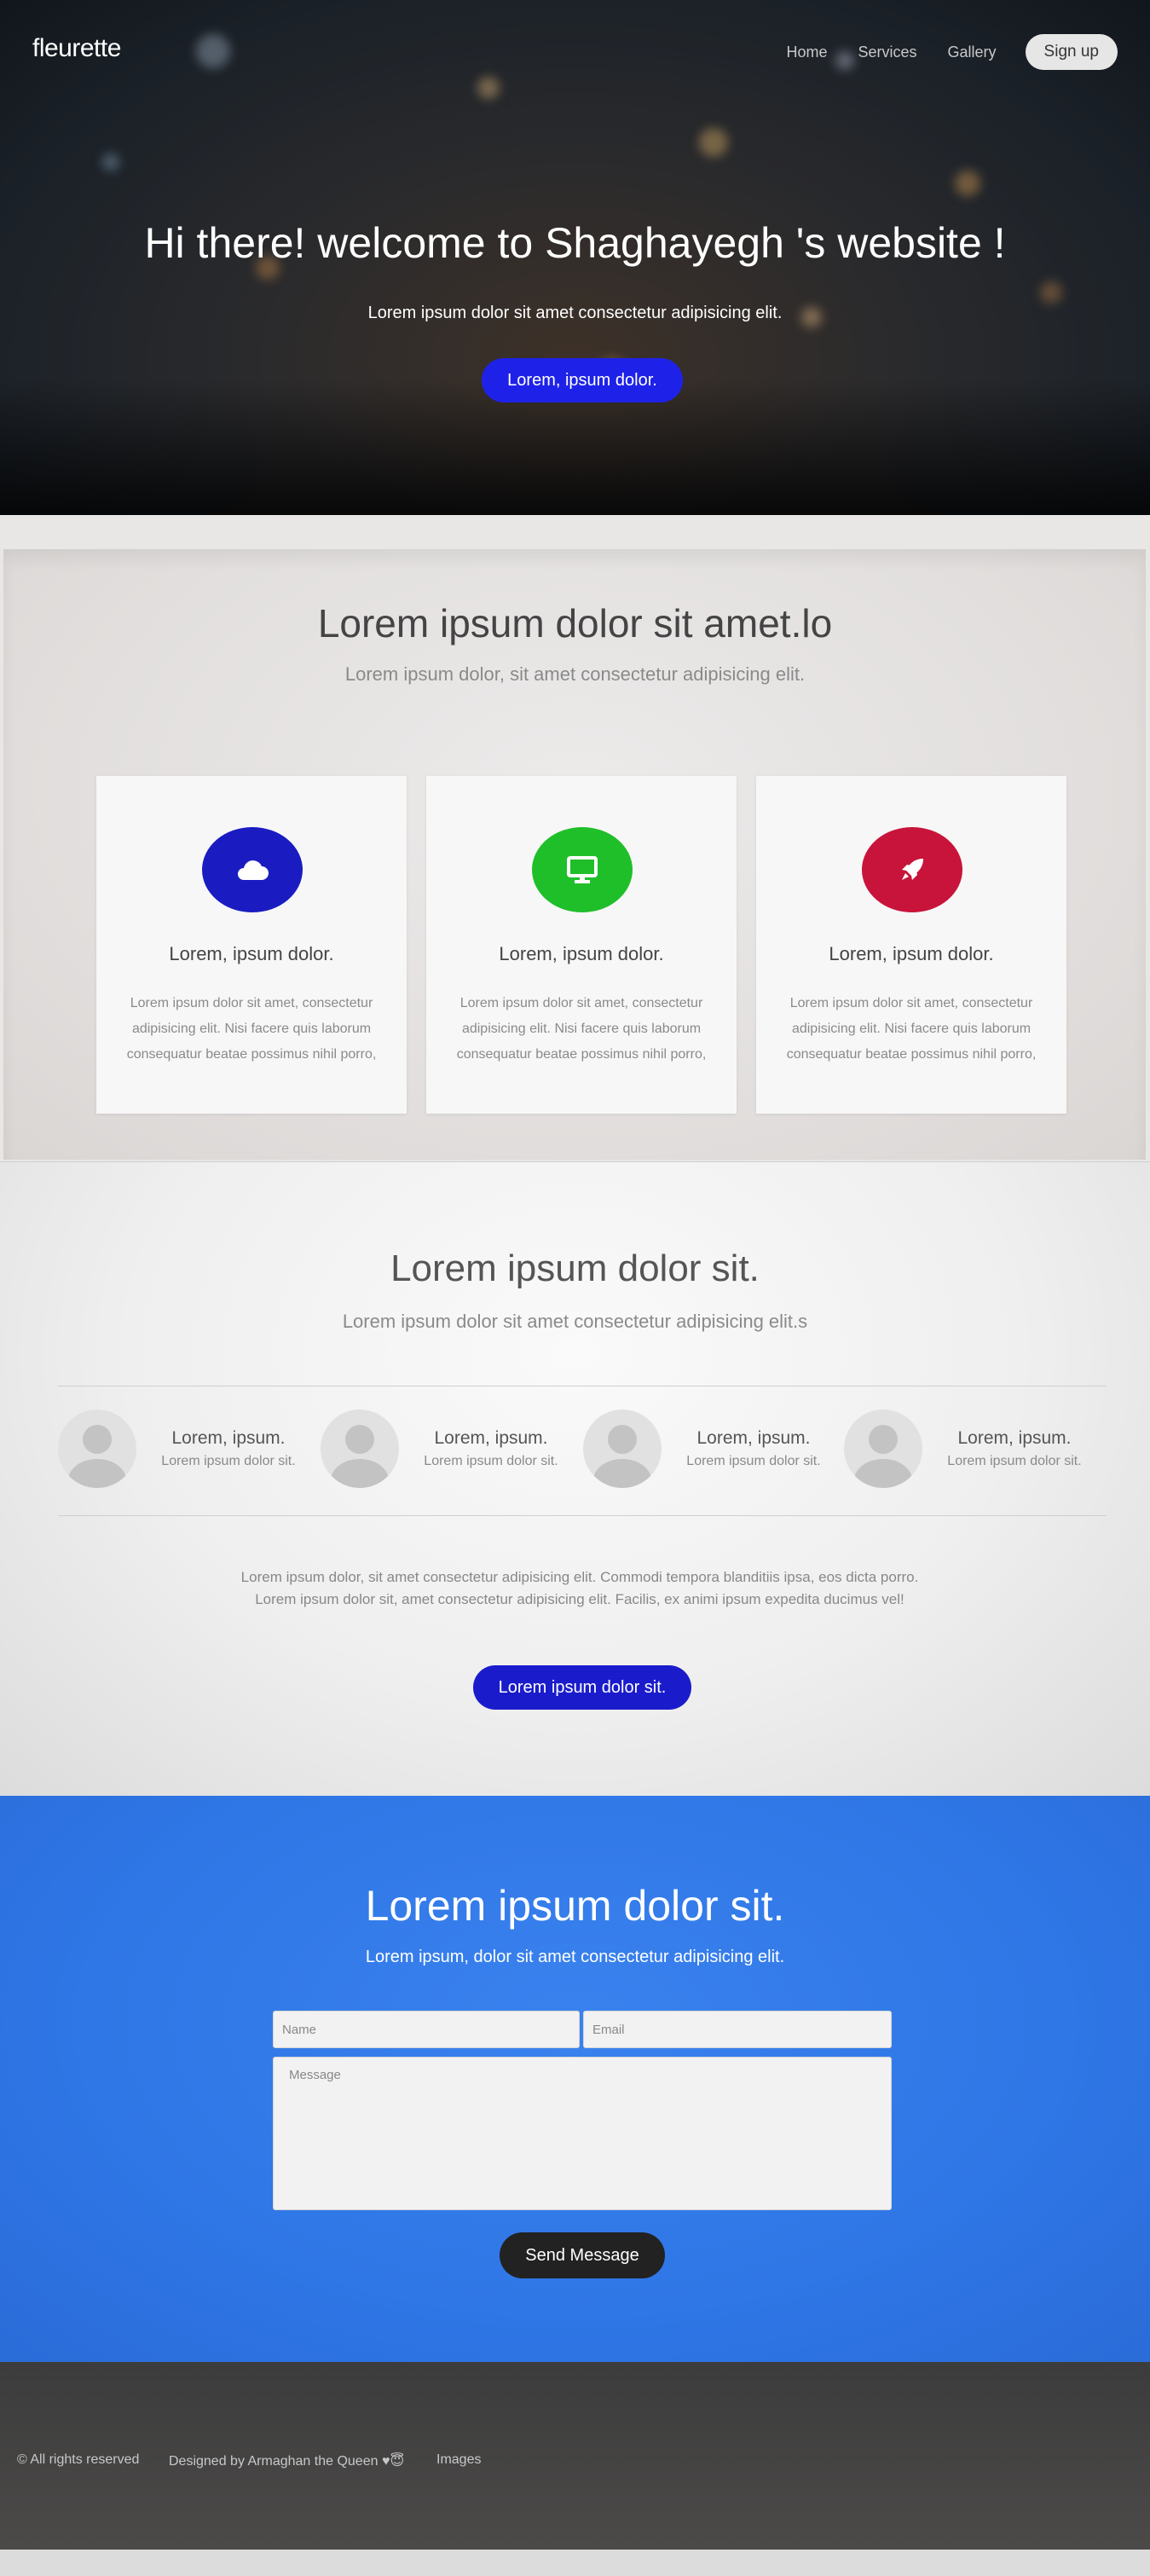  I want to click on main-nav: Home Services Gallery Sign up, so click(937, 52).